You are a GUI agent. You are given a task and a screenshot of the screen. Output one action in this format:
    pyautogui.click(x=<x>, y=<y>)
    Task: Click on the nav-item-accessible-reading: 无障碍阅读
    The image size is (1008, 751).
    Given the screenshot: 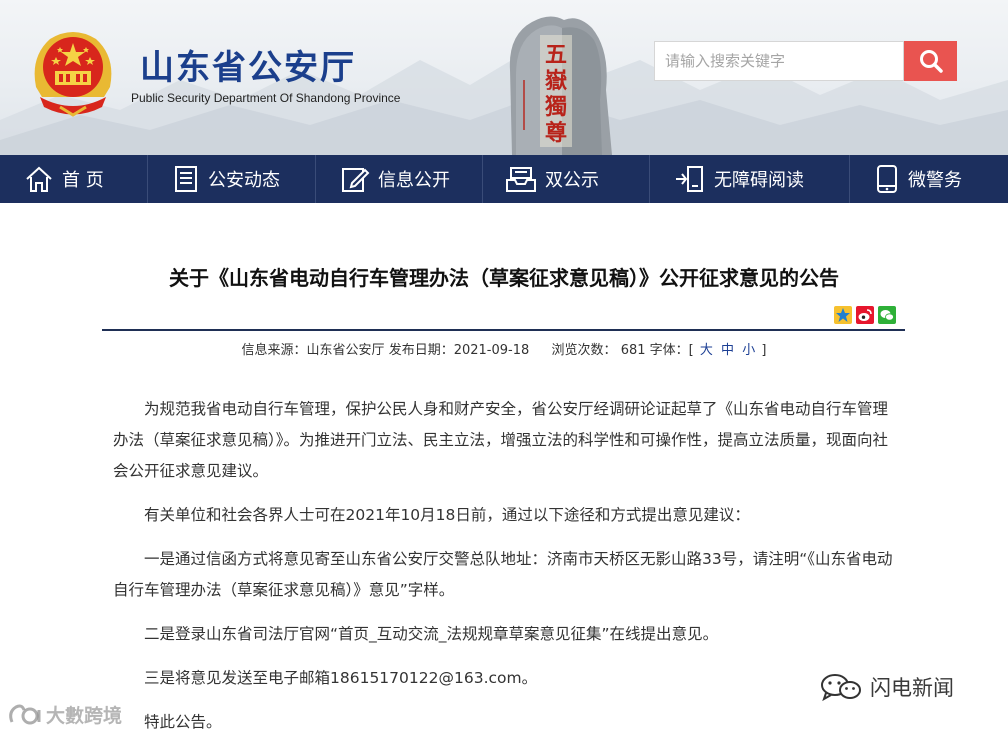 What is the action you would take?
    pyautogui.click(x=750, y=179)
    